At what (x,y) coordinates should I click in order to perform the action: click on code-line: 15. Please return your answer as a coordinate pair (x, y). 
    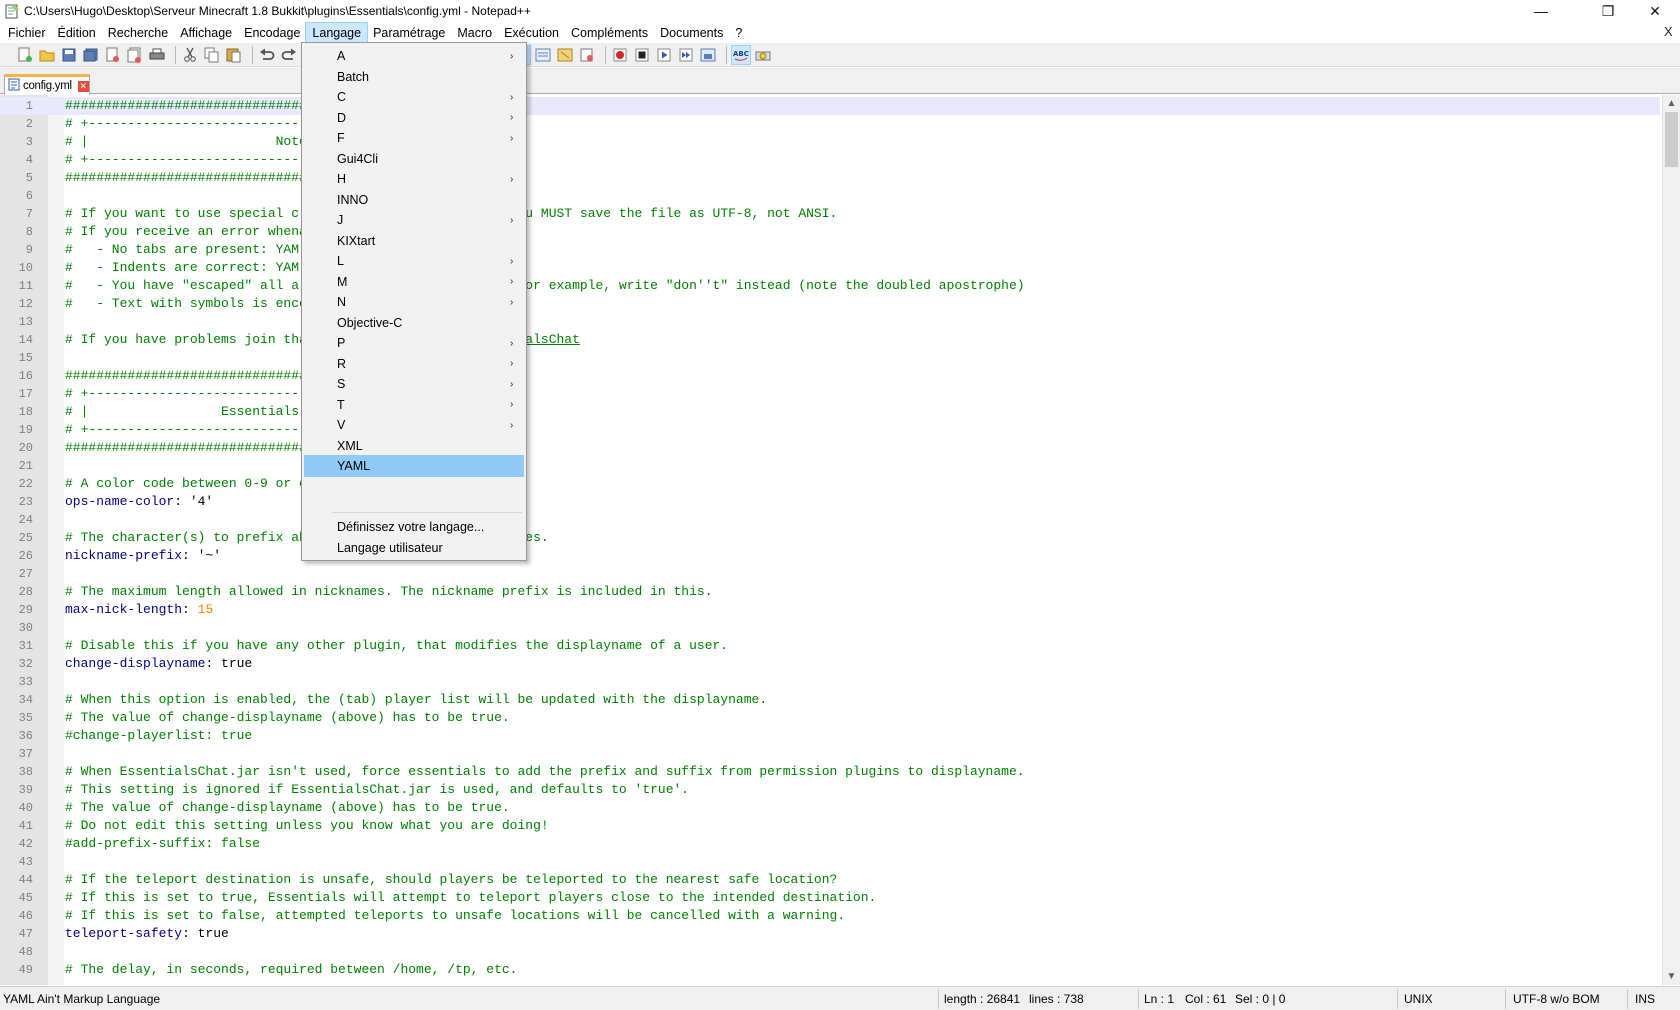
    Looking at the image, I should click on (830, 358).